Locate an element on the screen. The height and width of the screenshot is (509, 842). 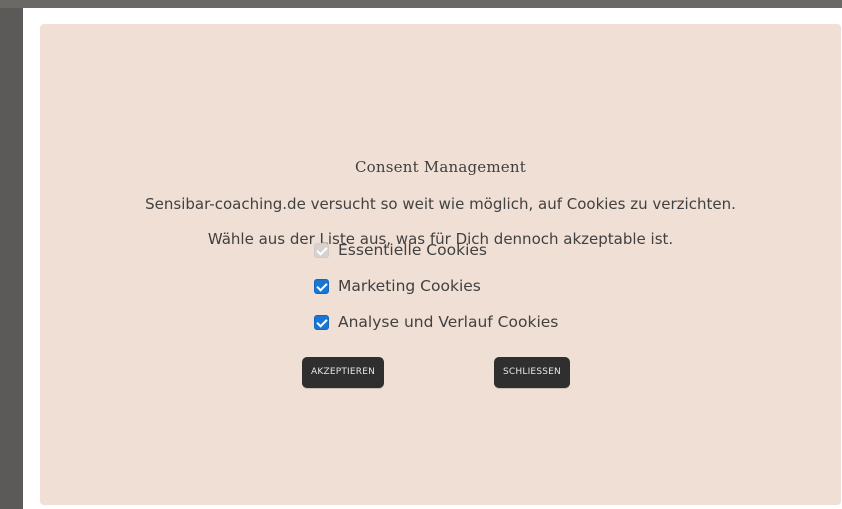
cookie-option-essential: Essentielle Cookies is located at coordinates (400, 250).